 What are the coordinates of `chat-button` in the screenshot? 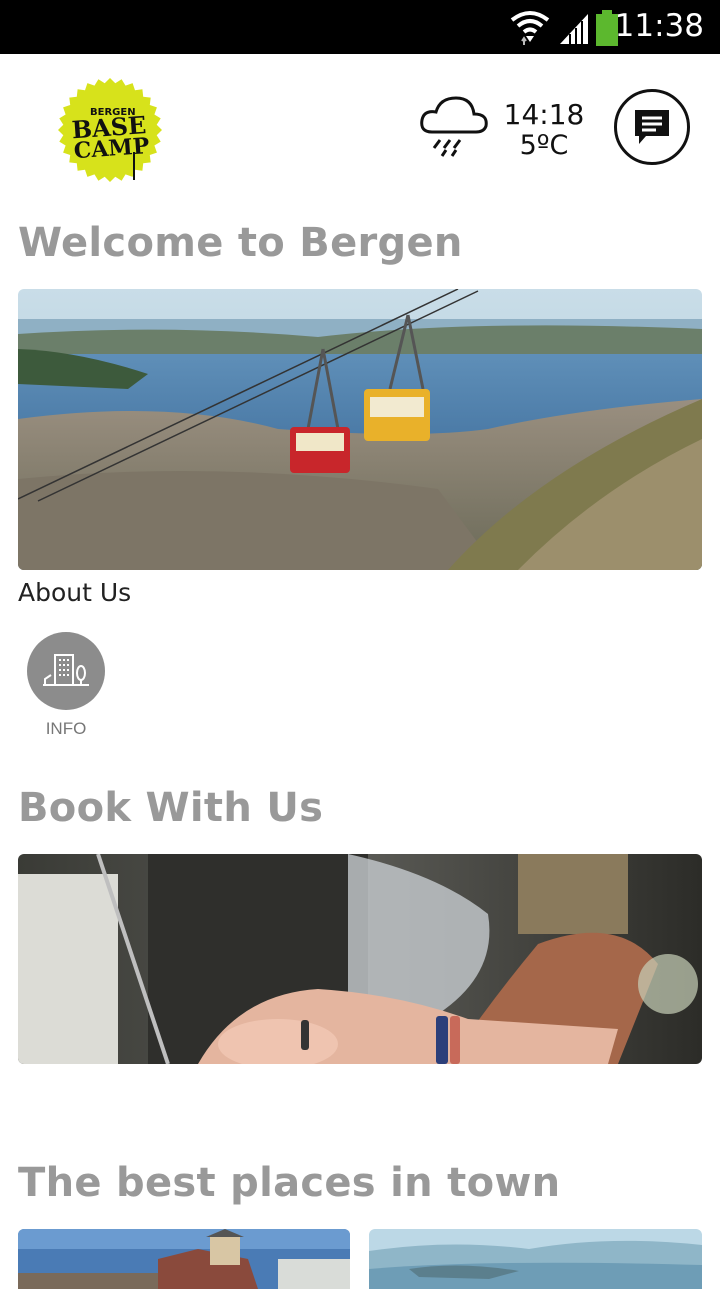 It's located at (652, 127).